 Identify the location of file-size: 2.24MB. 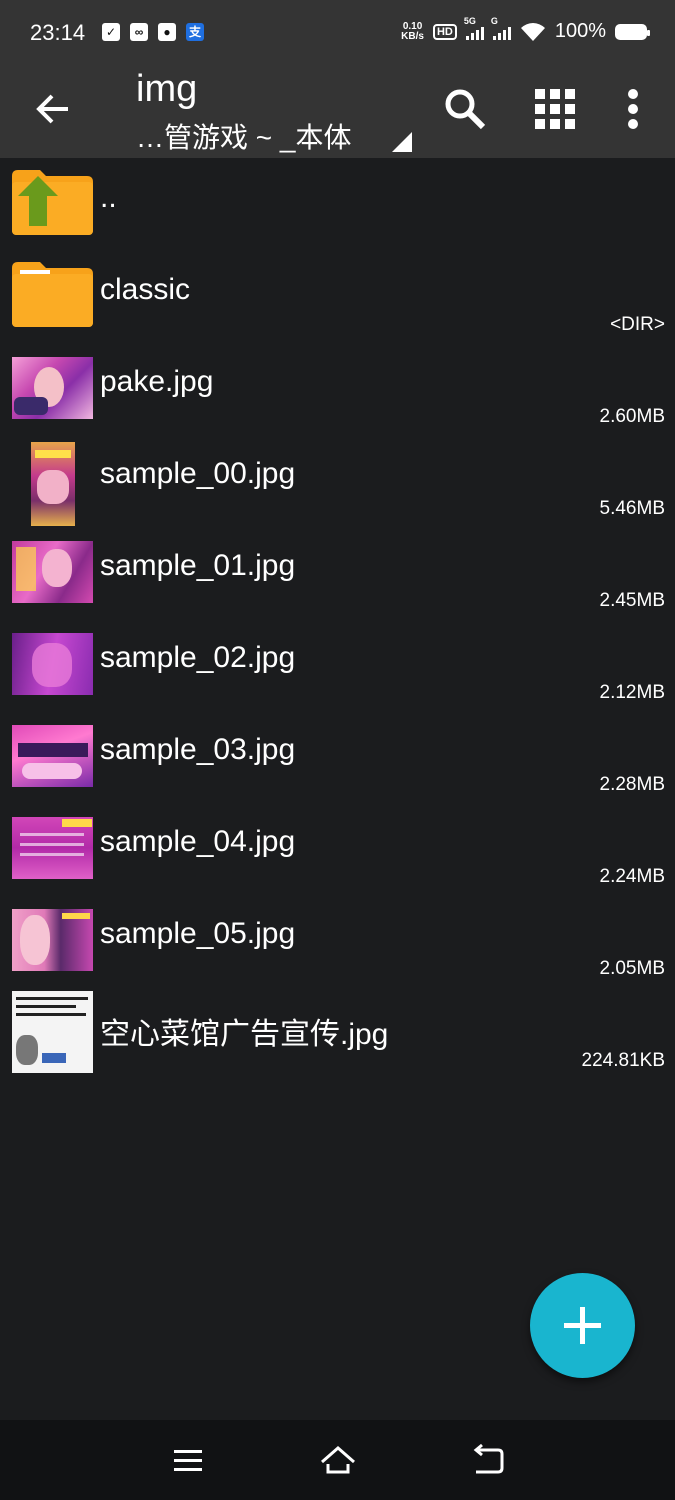
(632, 876).